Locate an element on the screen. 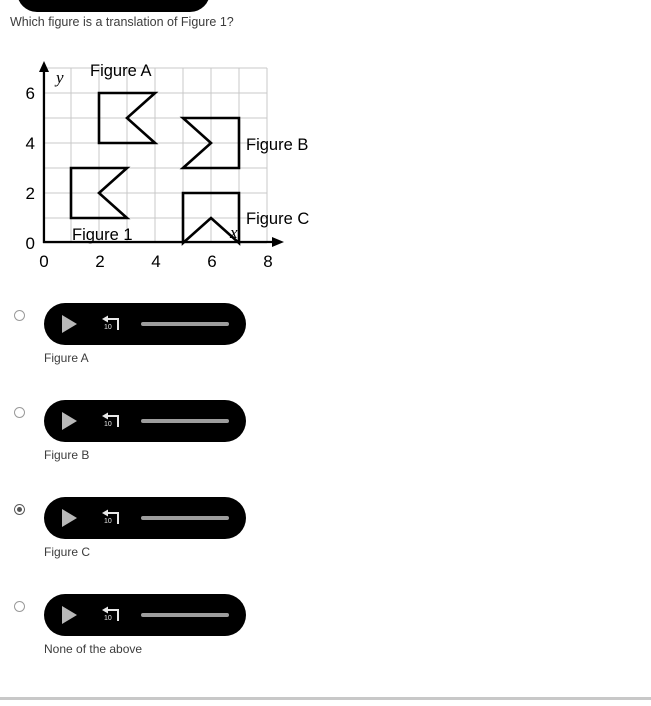  audio-player-figure-c: 10 is located at coordinates (145, 518).